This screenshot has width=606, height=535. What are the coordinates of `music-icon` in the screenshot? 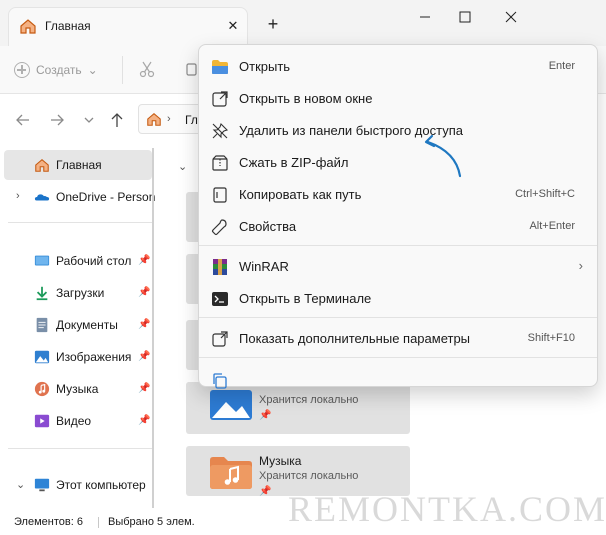 It's located at (42, 389).